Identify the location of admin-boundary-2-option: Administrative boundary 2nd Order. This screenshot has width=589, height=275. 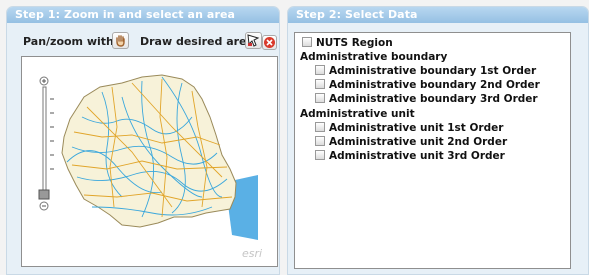
(427, 85).